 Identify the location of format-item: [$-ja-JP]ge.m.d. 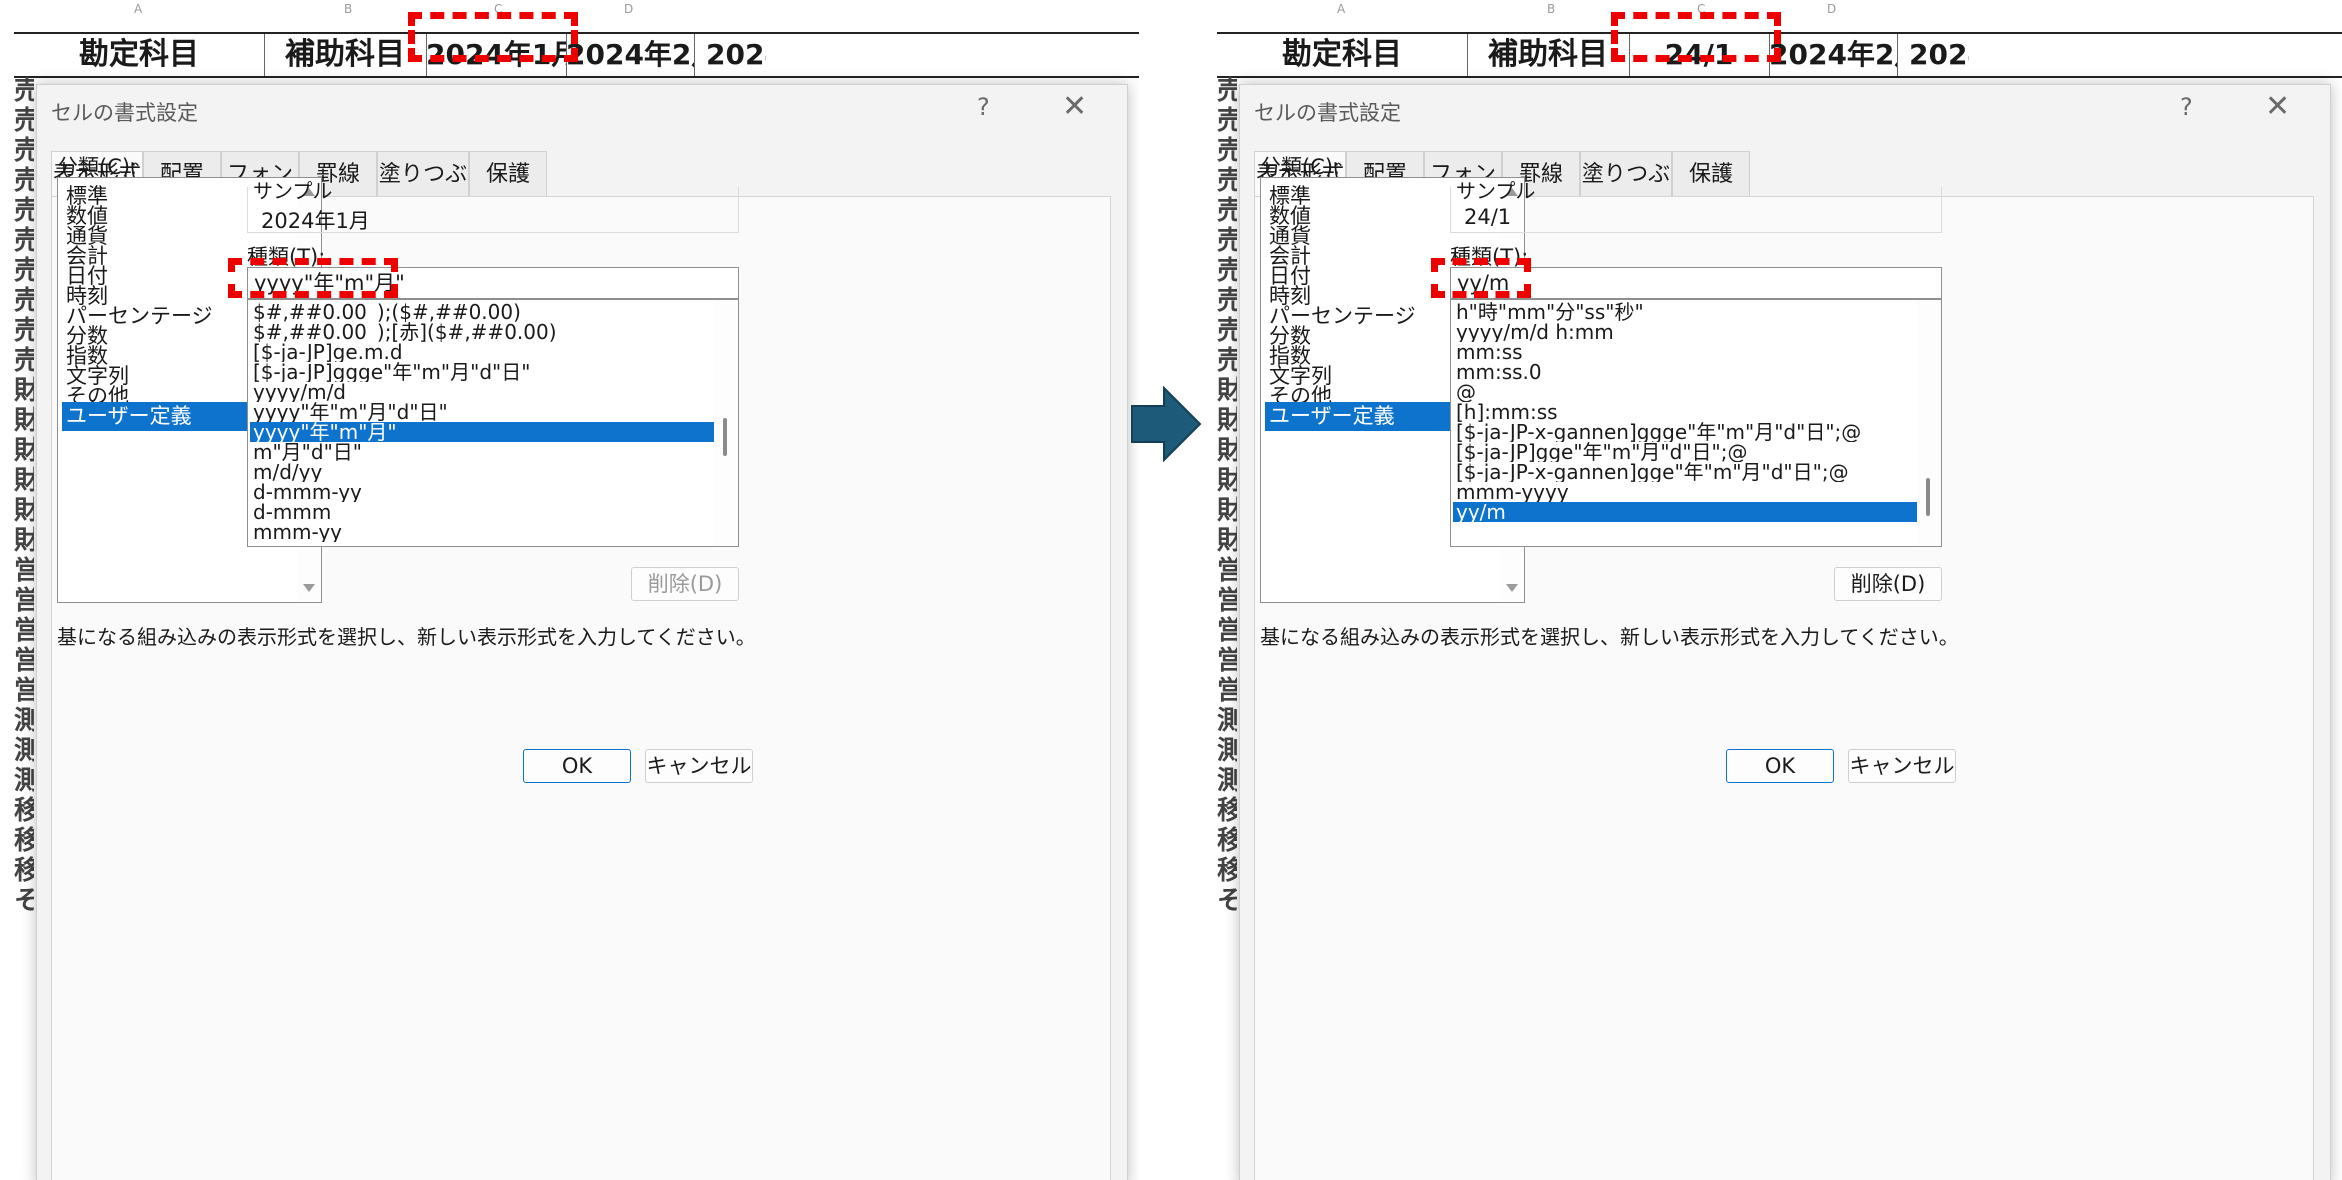
(482, 352).